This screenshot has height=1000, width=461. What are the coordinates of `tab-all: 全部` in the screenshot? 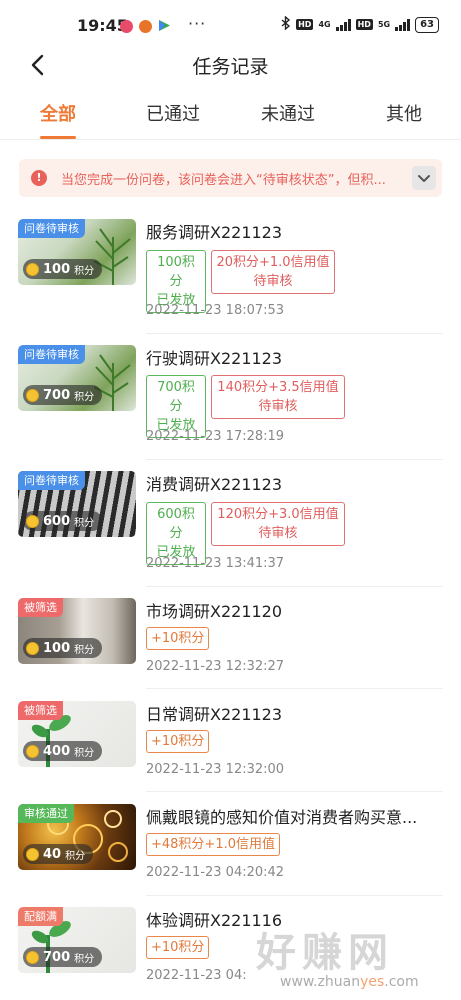 It's located at (58, 113).